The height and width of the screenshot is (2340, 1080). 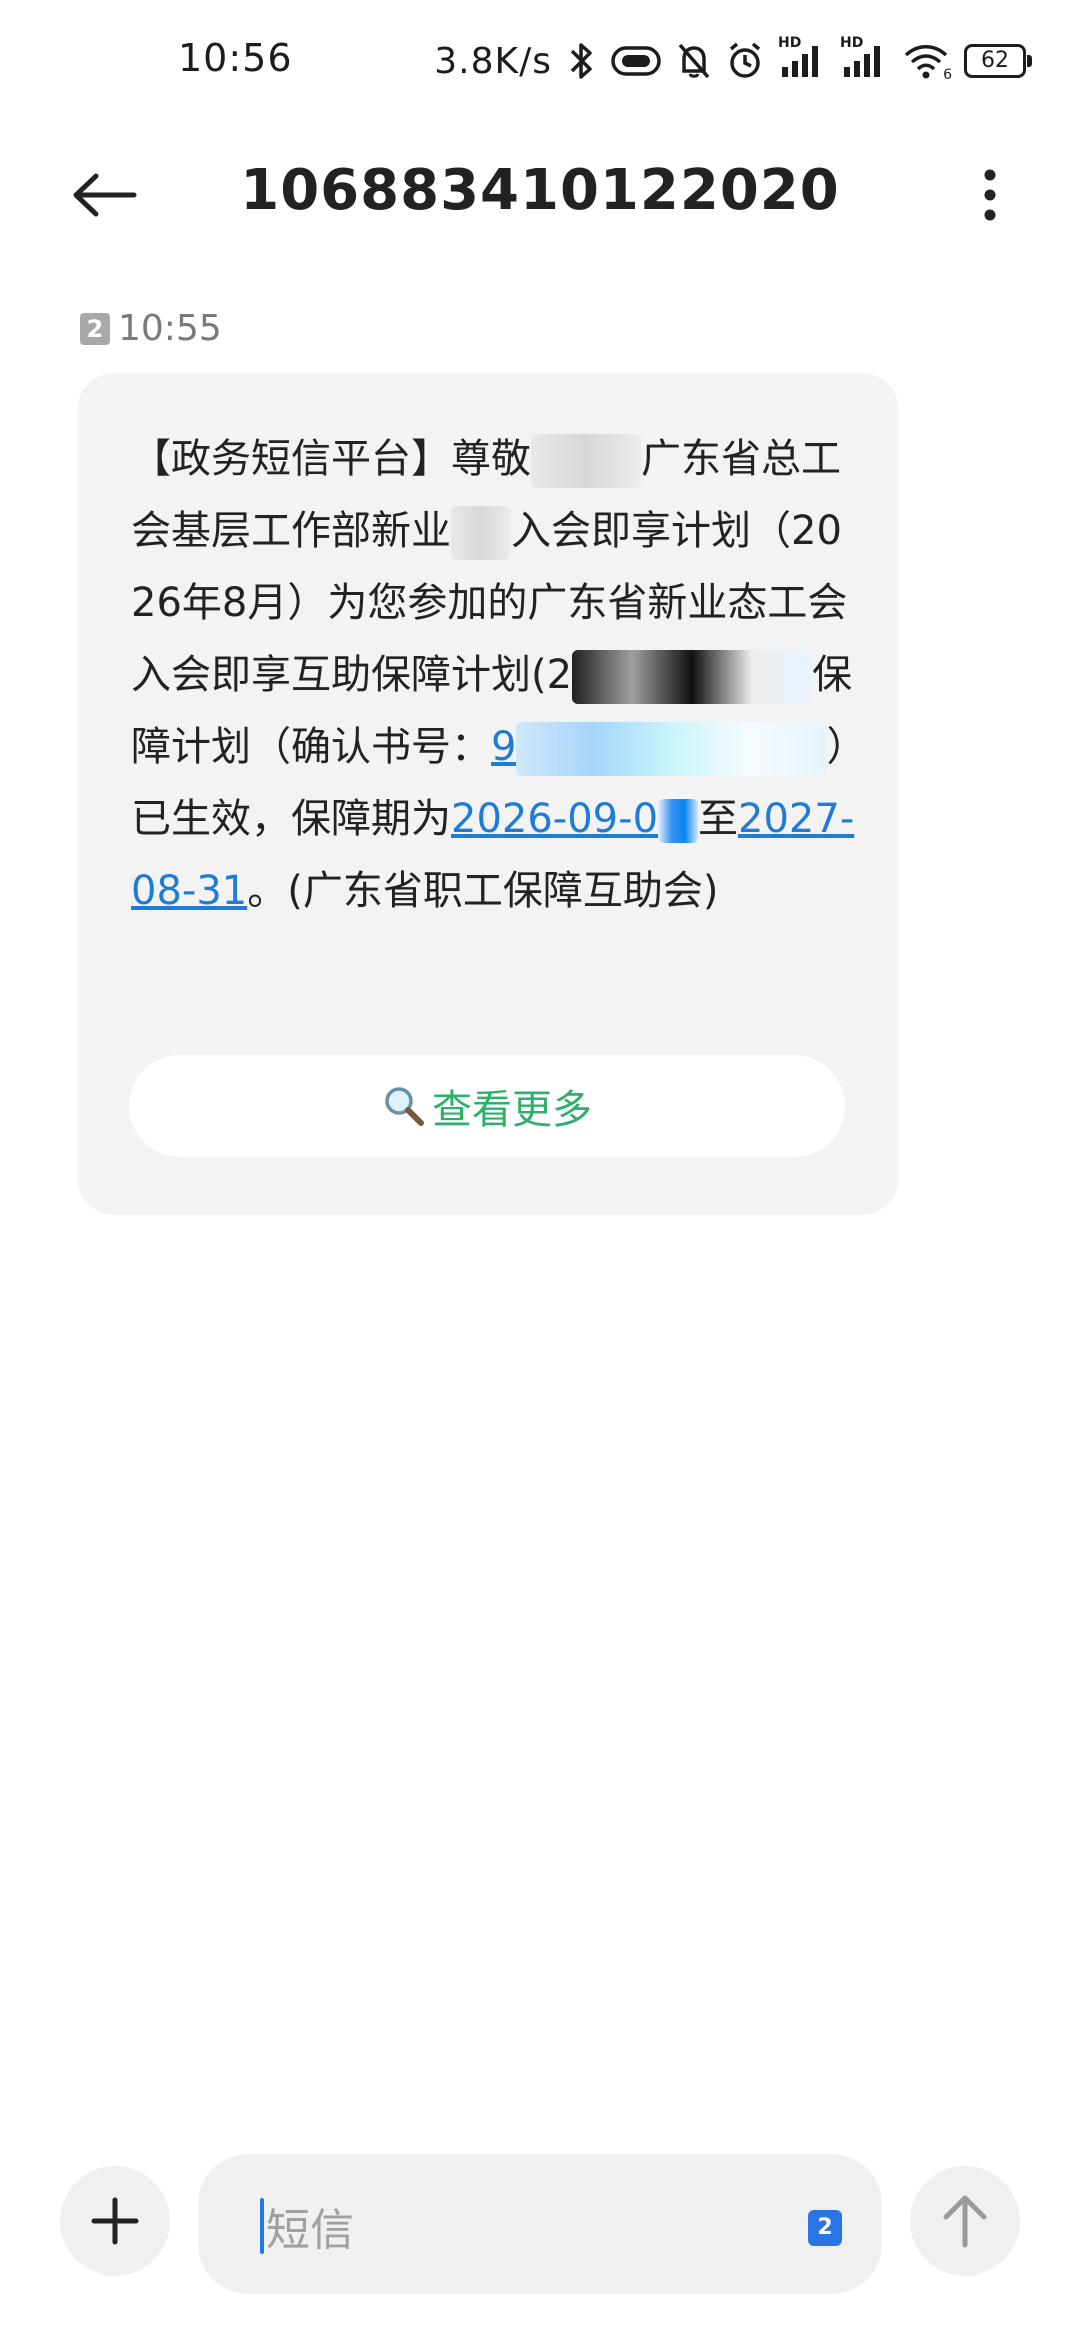 I want to click on message-time: 10:55, so click(x=170, y=328).